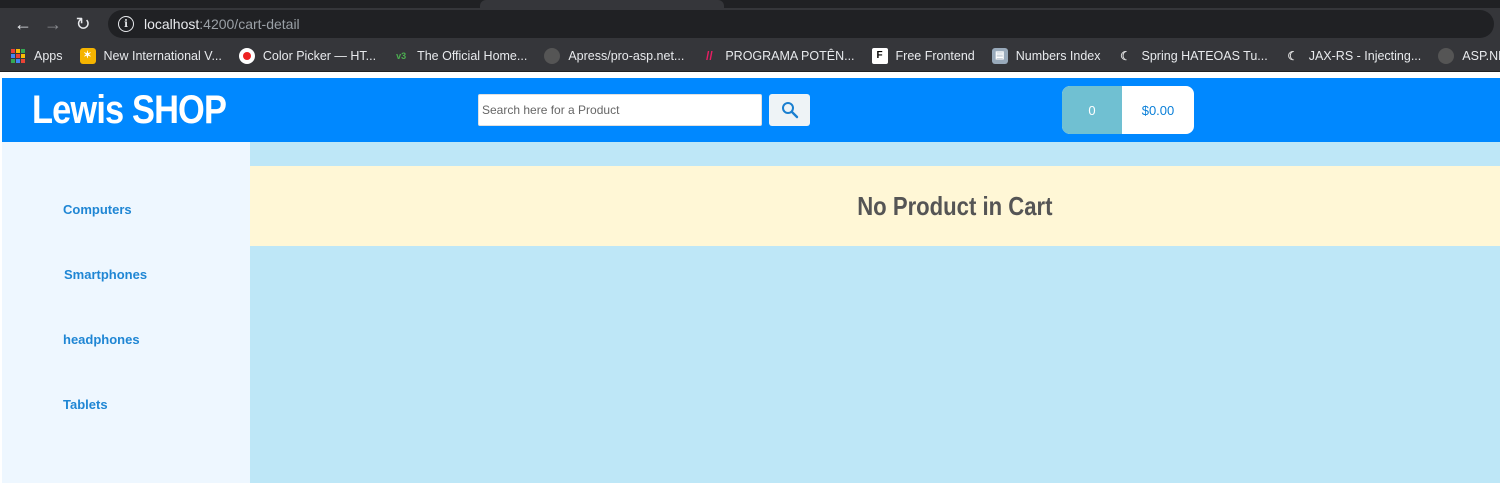 The height and width of the screenshot is (485, 1500). Describe the element at coordinates (1058, 55) in the screenshot. I see `bookmark-label: Numbers Index` at that location.